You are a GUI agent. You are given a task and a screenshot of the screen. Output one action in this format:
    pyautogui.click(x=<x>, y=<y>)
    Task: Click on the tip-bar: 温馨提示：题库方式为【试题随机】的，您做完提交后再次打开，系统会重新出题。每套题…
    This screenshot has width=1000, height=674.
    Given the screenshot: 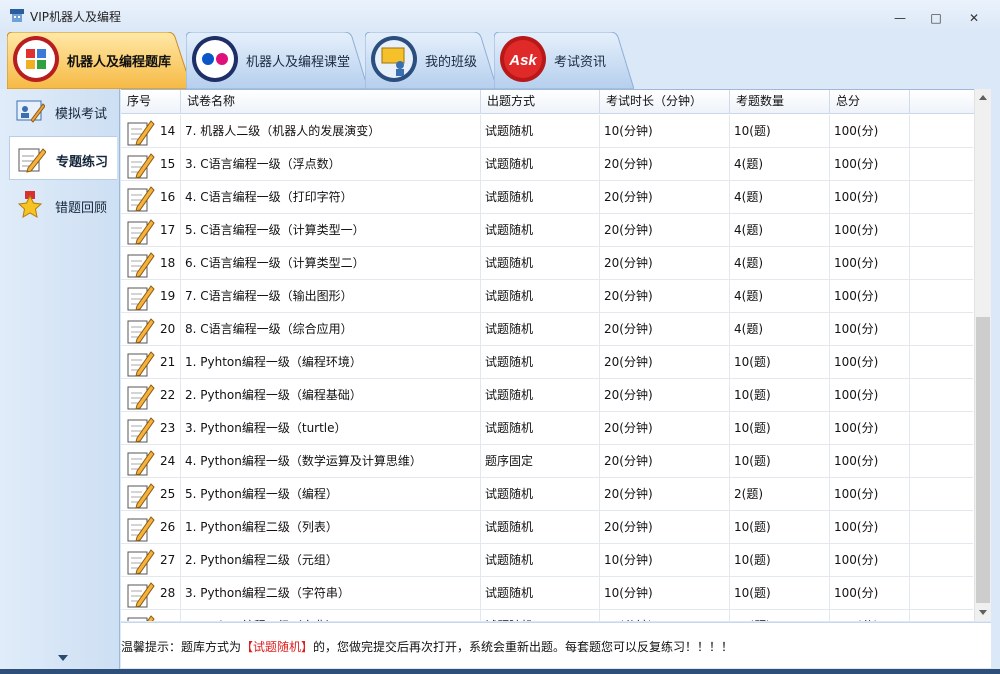 What is the action you would take?
    pyautogui.click(x=556, y=645)
    